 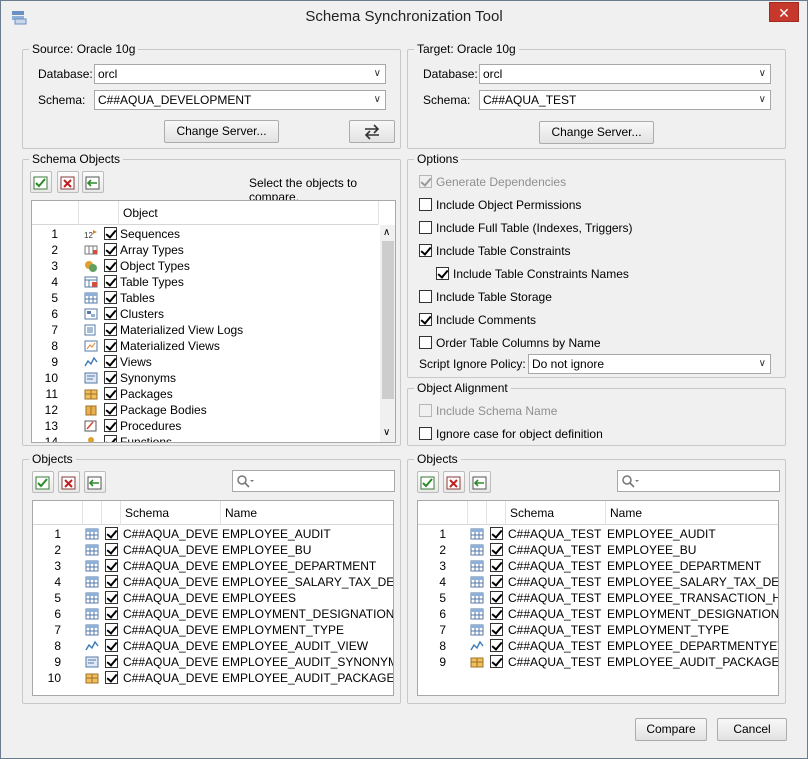 What do you see at coordinates (425, 433) in the screenshot?
I see `ignore-case-checkbox` at bounding box center [425, 433].